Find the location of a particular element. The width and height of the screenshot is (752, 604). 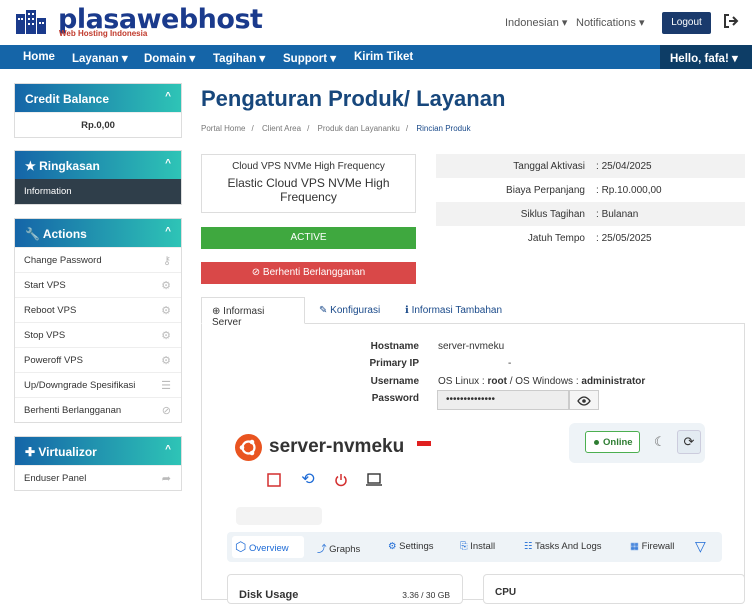

eye-icon is located at coordinates (584, 401).